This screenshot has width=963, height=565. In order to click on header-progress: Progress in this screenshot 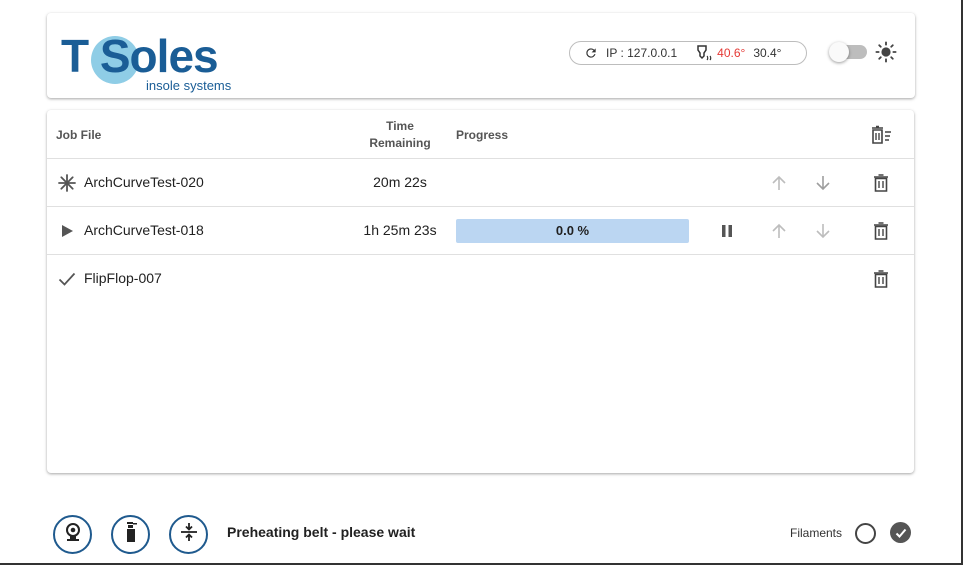, I will do `click(482, 135)`.